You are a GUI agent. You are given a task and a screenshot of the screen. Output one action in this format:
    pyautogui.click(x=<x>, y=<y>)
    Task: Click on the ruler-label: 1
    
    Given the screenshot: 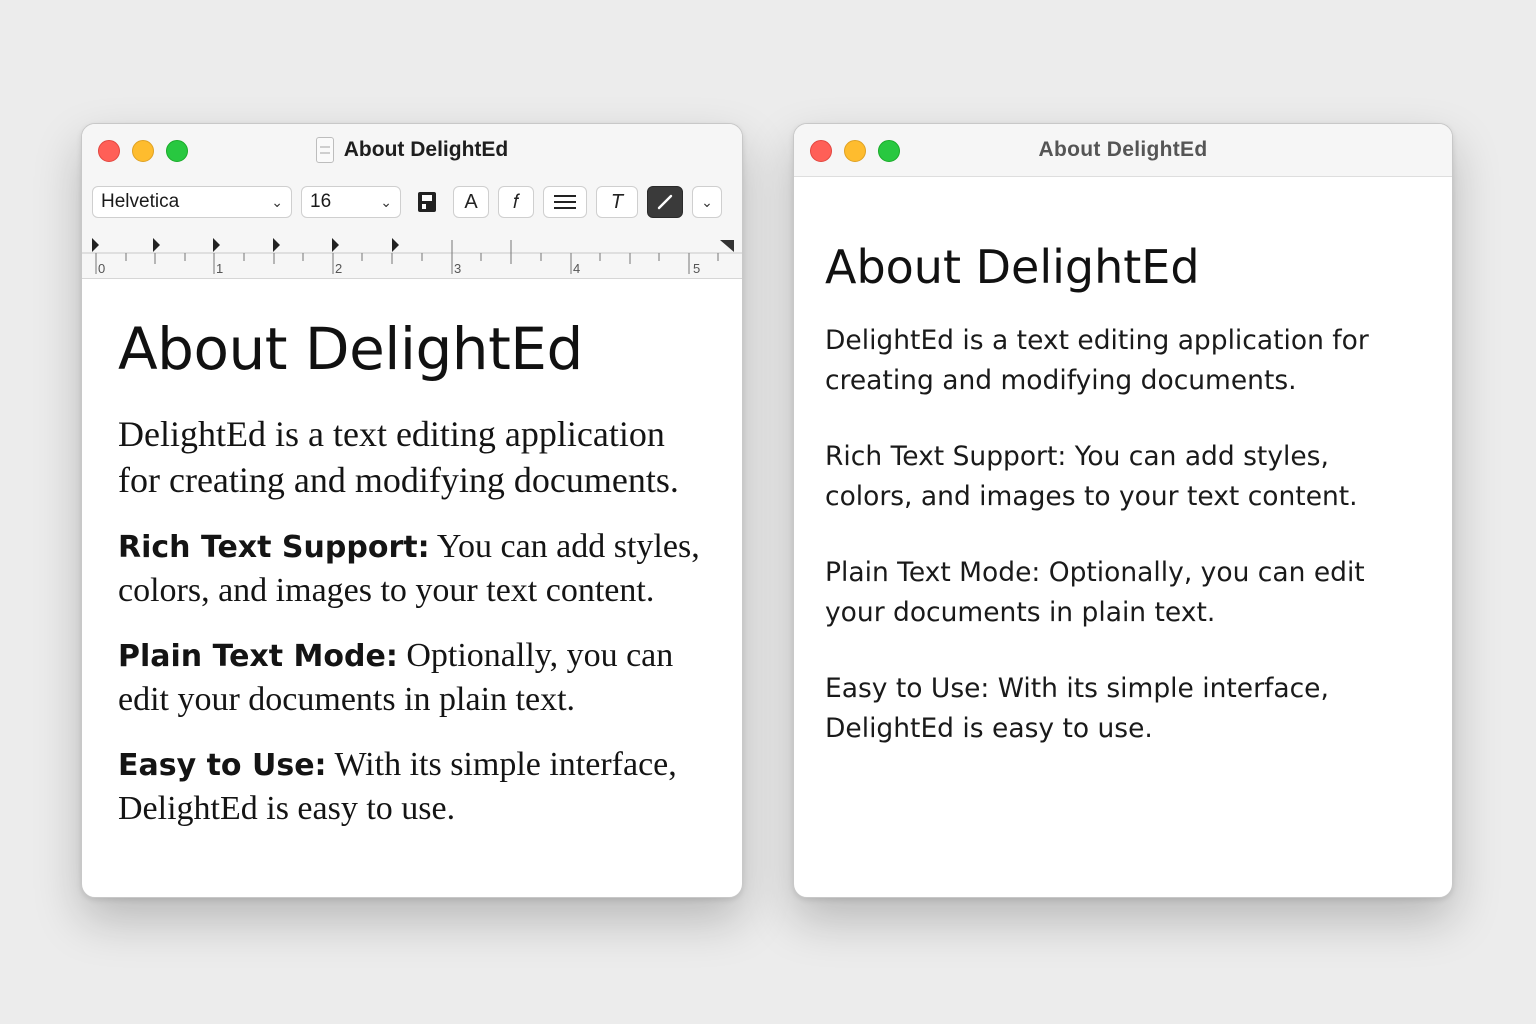 What is the action you would take?
    pyautogui.click(x=219, y=268)
    